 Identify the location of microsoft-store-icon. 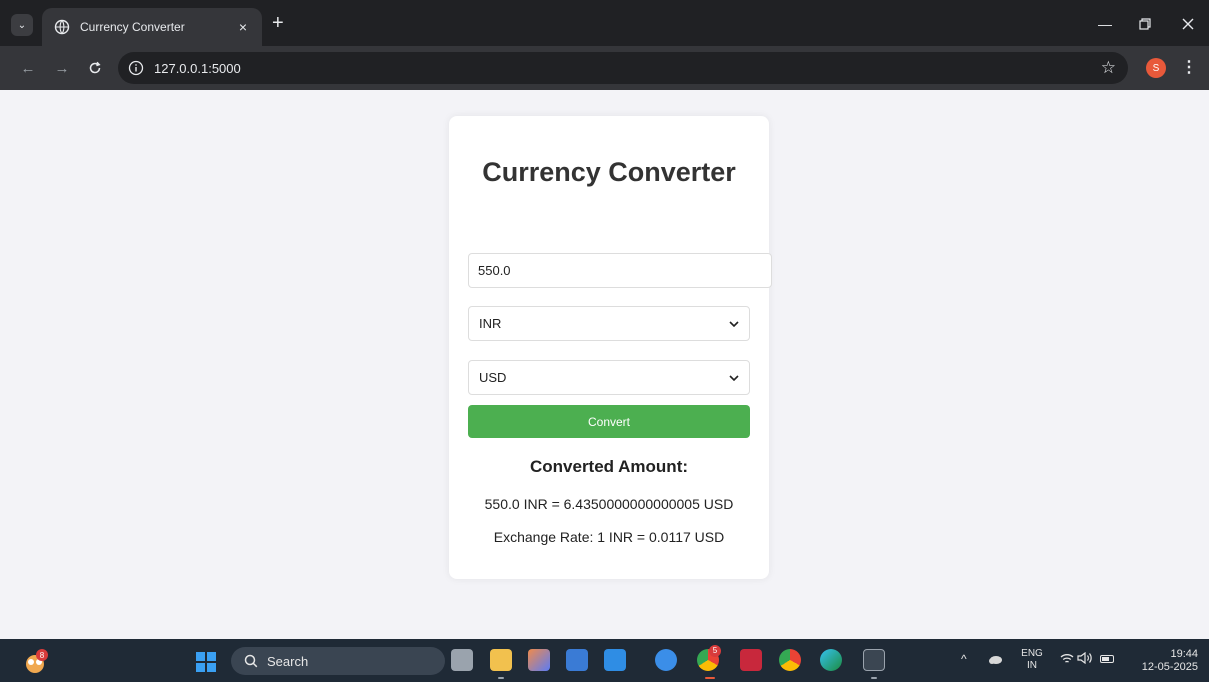
(577, 660).